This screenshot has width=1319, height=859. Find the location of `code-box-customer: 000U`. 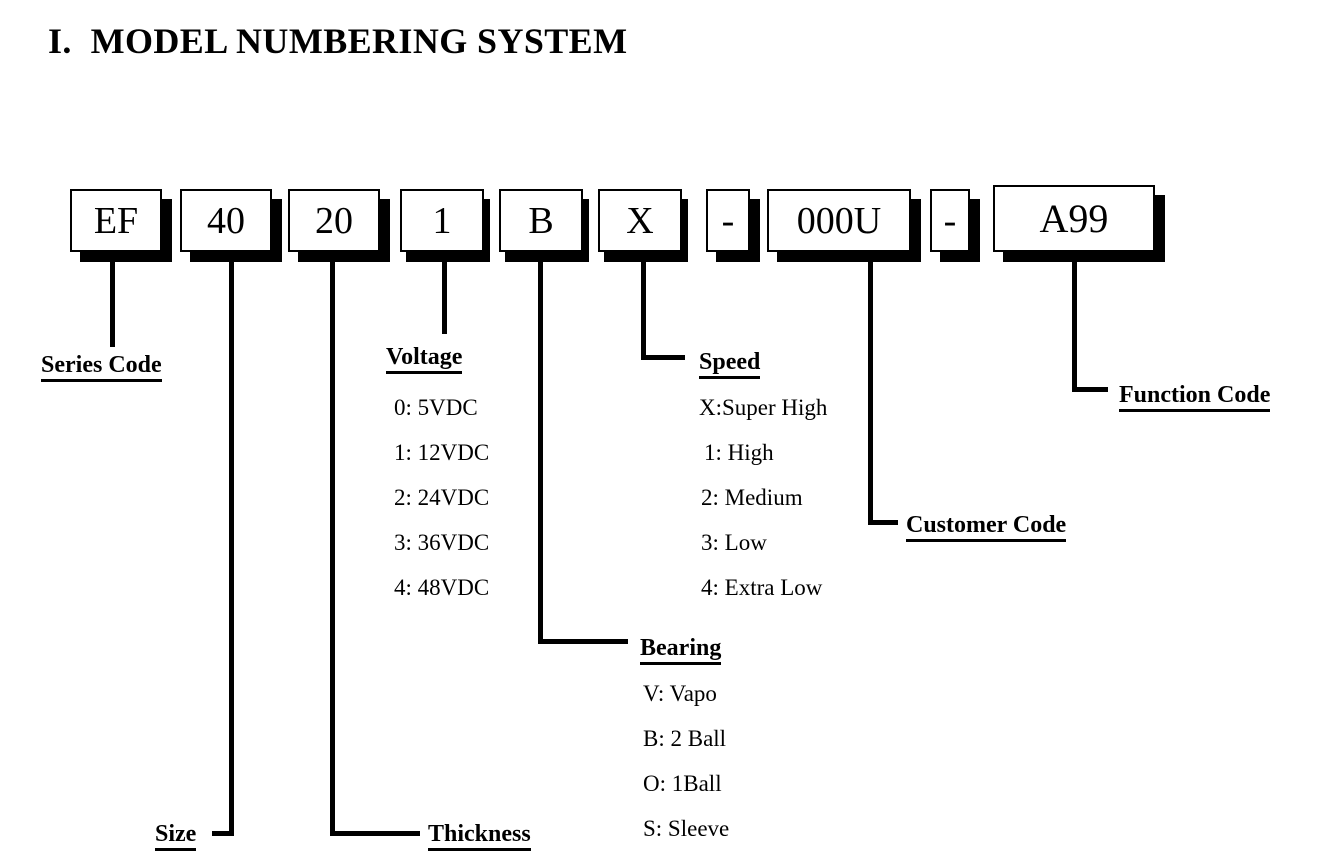

code-box-customer: 000U is located at coordinates (839, 220).